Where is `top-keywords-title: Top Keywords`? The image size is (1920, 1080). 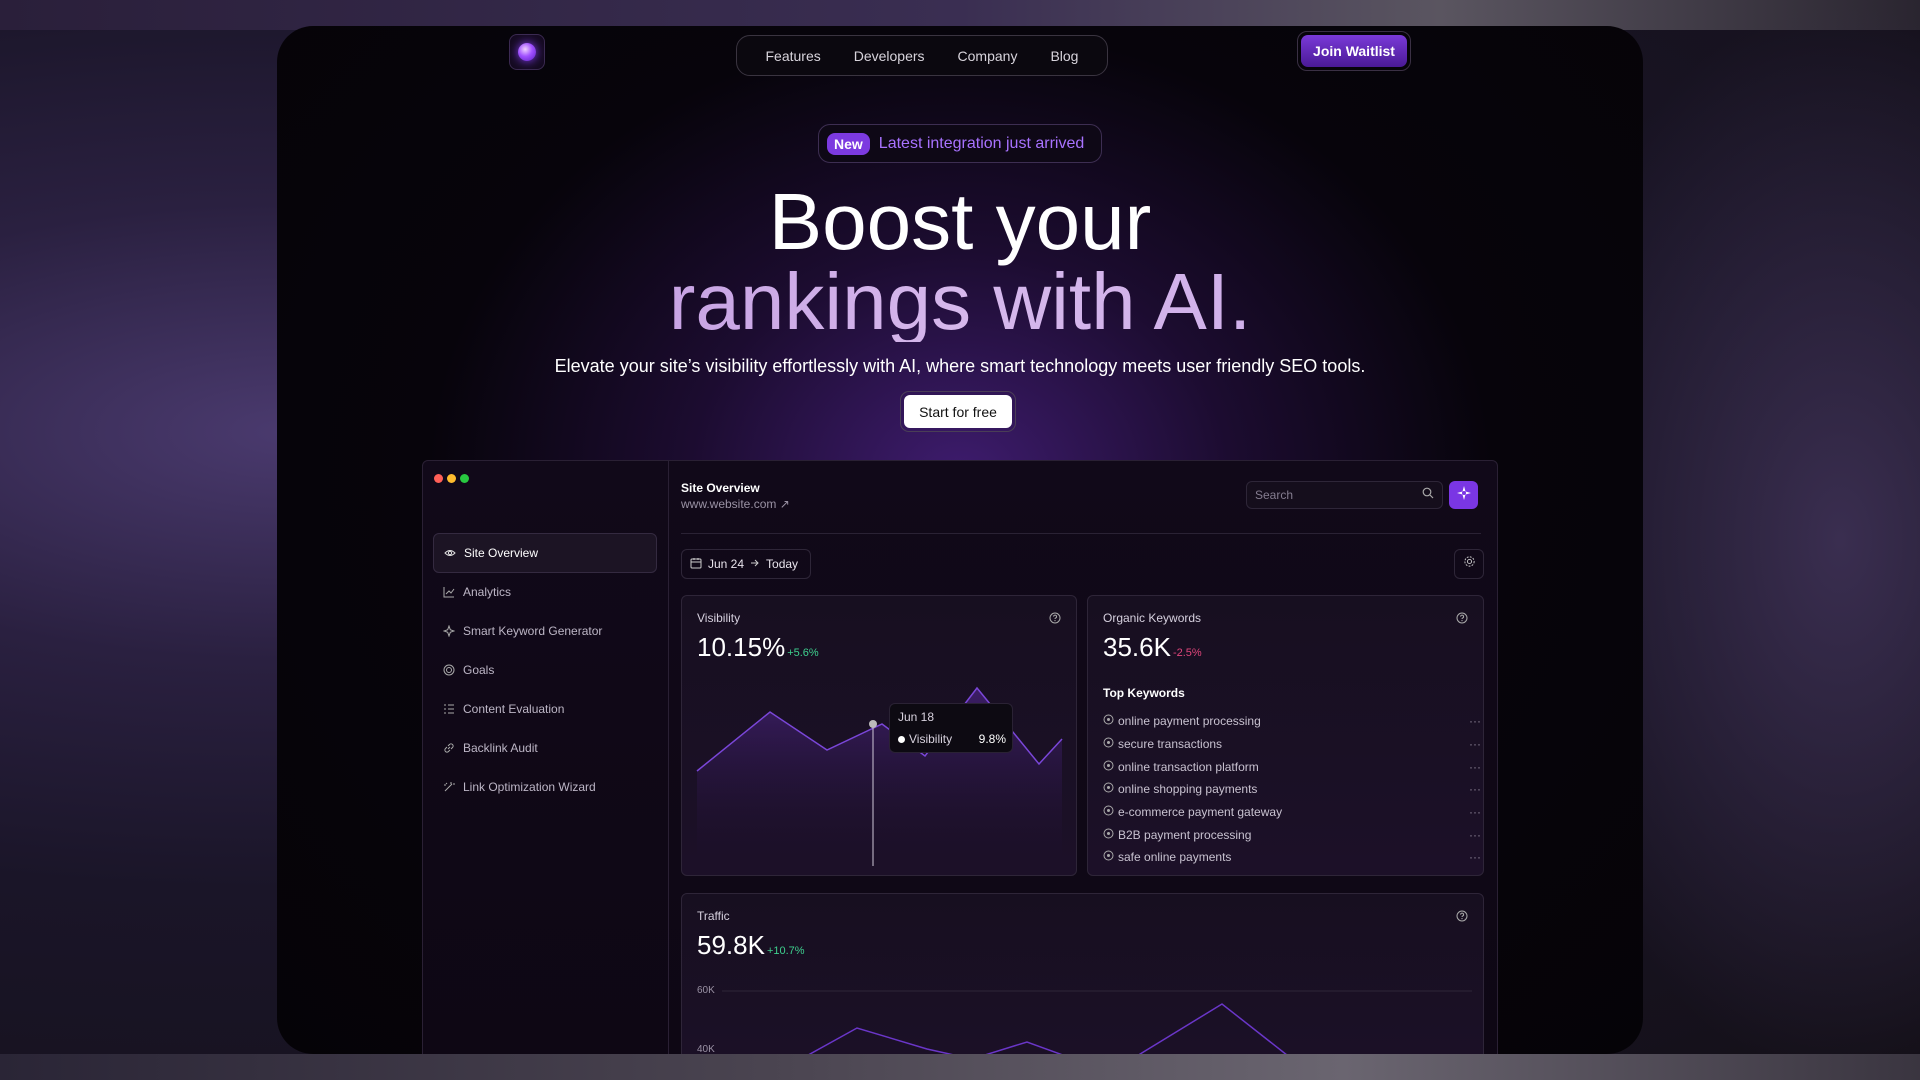
top-keywords-title: Top Keywords is located at coordinates (1144, 693).